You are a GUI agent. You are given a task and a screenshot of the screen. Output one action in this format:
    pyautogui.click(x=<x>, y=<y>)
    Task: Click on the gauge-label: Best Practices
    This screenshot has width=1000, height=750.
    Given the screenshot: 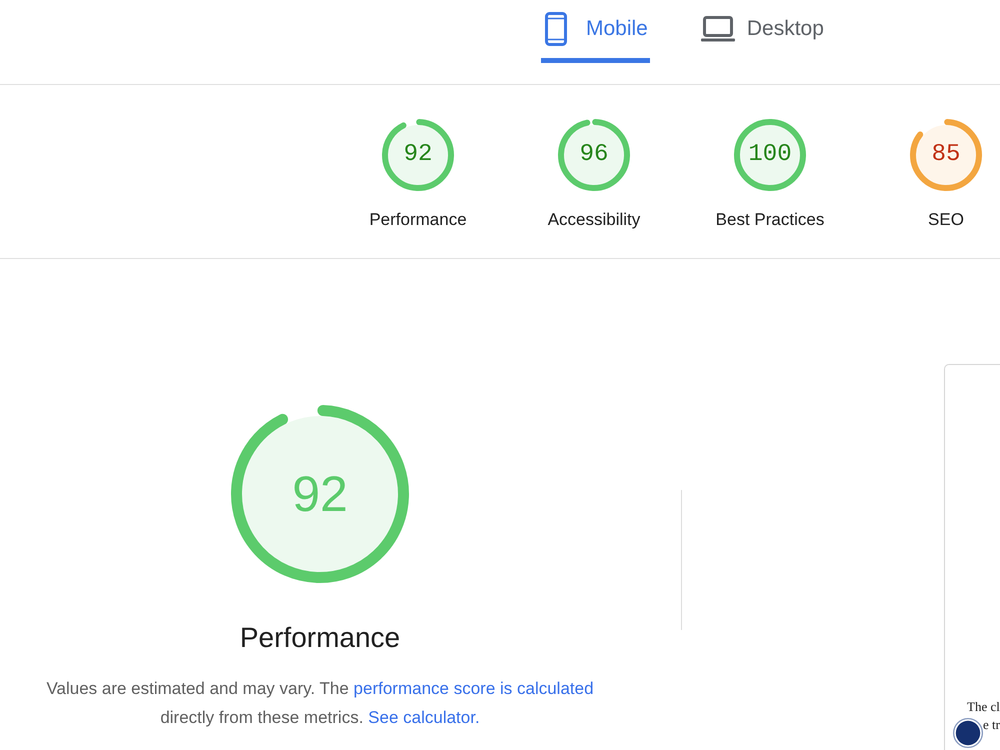 What is the action you would take?
    pyautogui.click(x=770, y=220)
    